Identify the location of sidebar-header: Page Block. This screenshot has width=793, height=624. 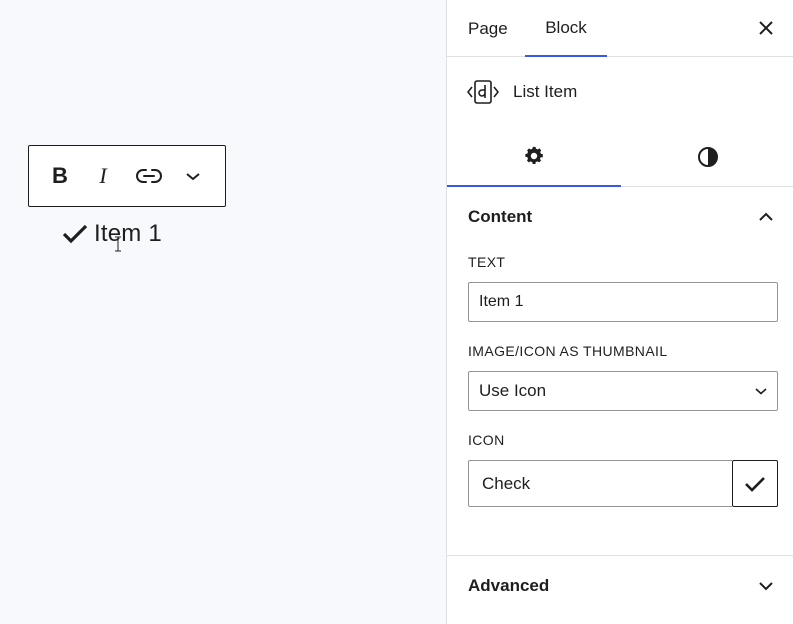
(620, 28).